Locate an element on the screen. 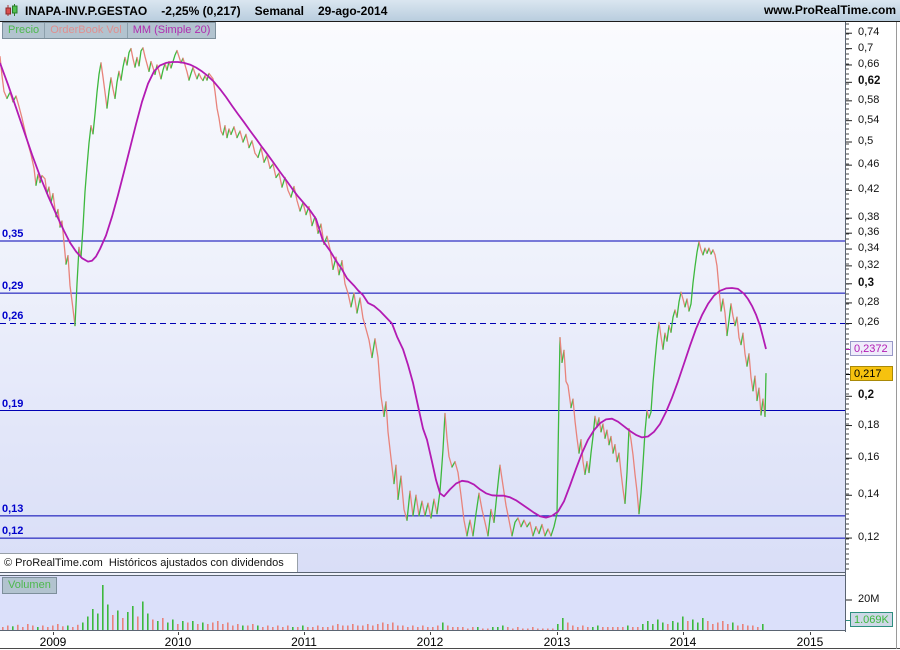 The width and height of the screenshot is (900, 650). price-axis-label: 0,34 is located at coordinates (869, 248).